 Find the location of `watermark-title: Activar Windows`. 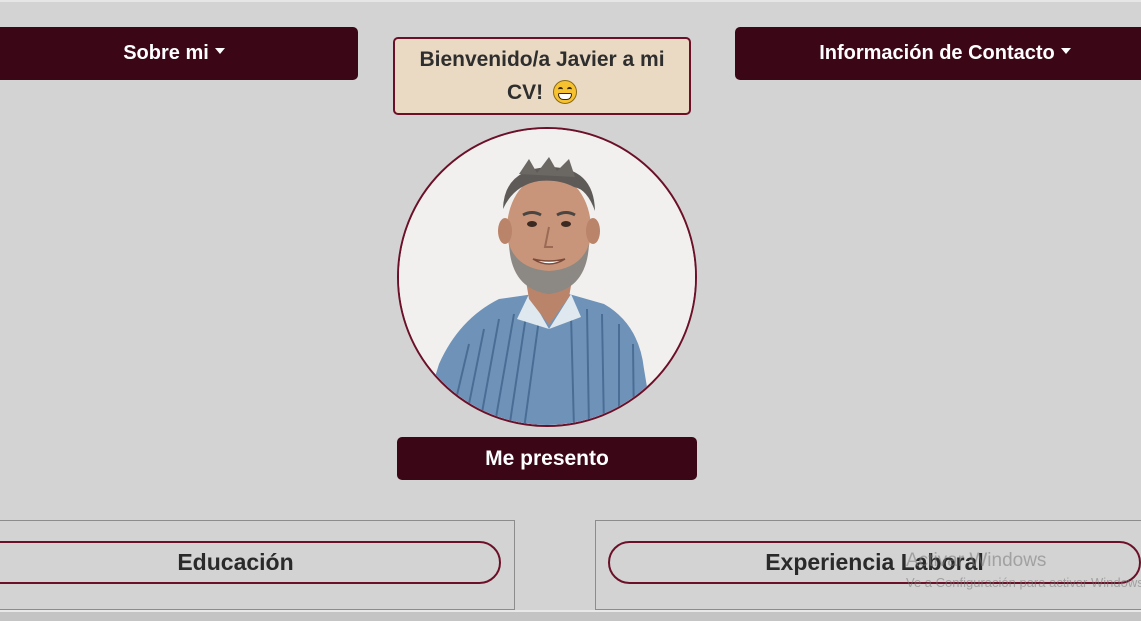

watermark-title: Activar Windows is located at coordinates (976, 560).